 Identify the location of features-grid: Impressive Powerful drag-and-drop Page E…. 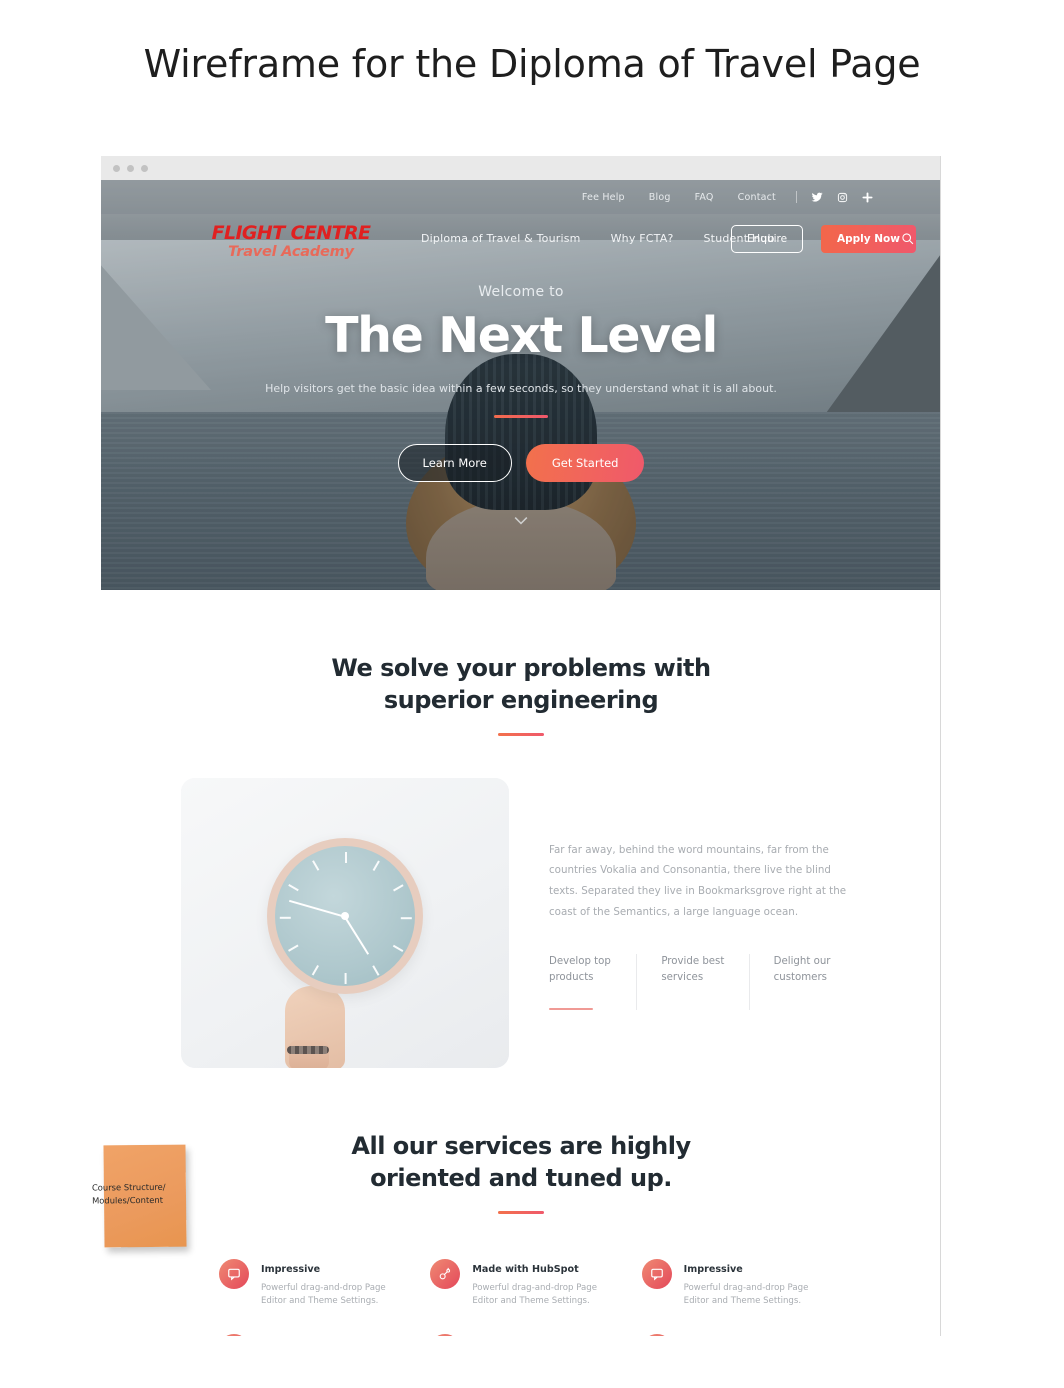
(520, 1297).